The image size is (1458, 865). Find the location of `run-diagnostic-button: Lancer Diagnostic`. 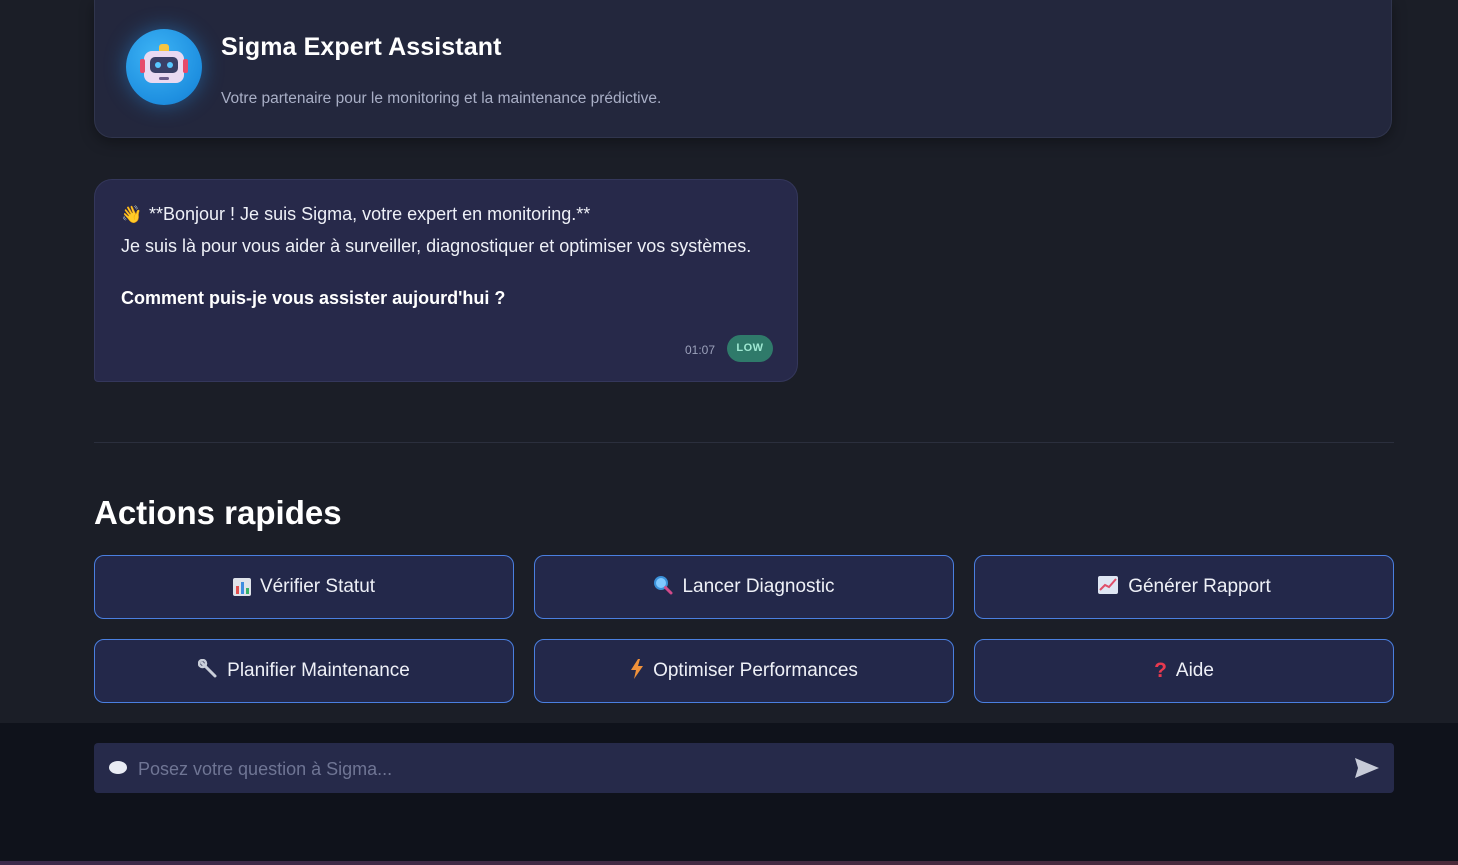

run-diagnostic-button: Lancer Diagnostic is located at coordinates (744, 587).